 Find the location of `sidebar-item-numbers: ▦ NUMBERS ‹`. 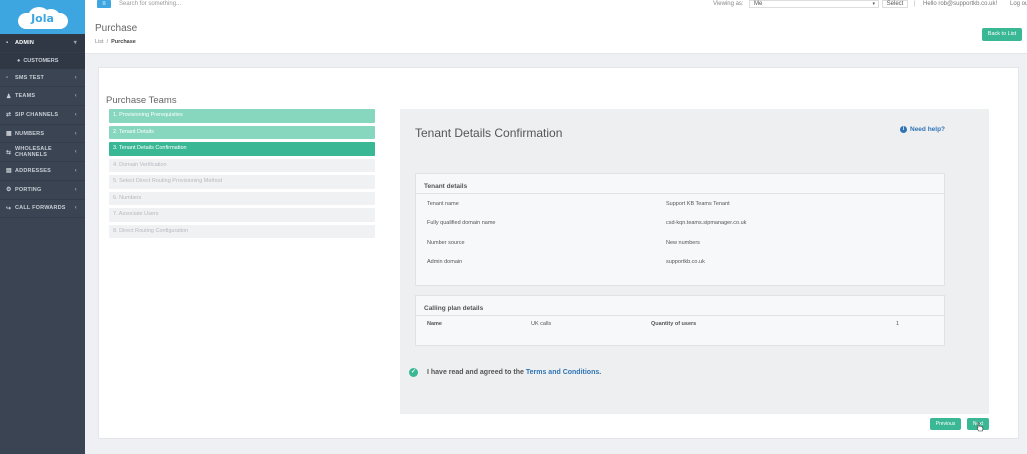

sidebar-item-numbers: ▦ NUMBERS ‹ is located at coordinates (42, 134).